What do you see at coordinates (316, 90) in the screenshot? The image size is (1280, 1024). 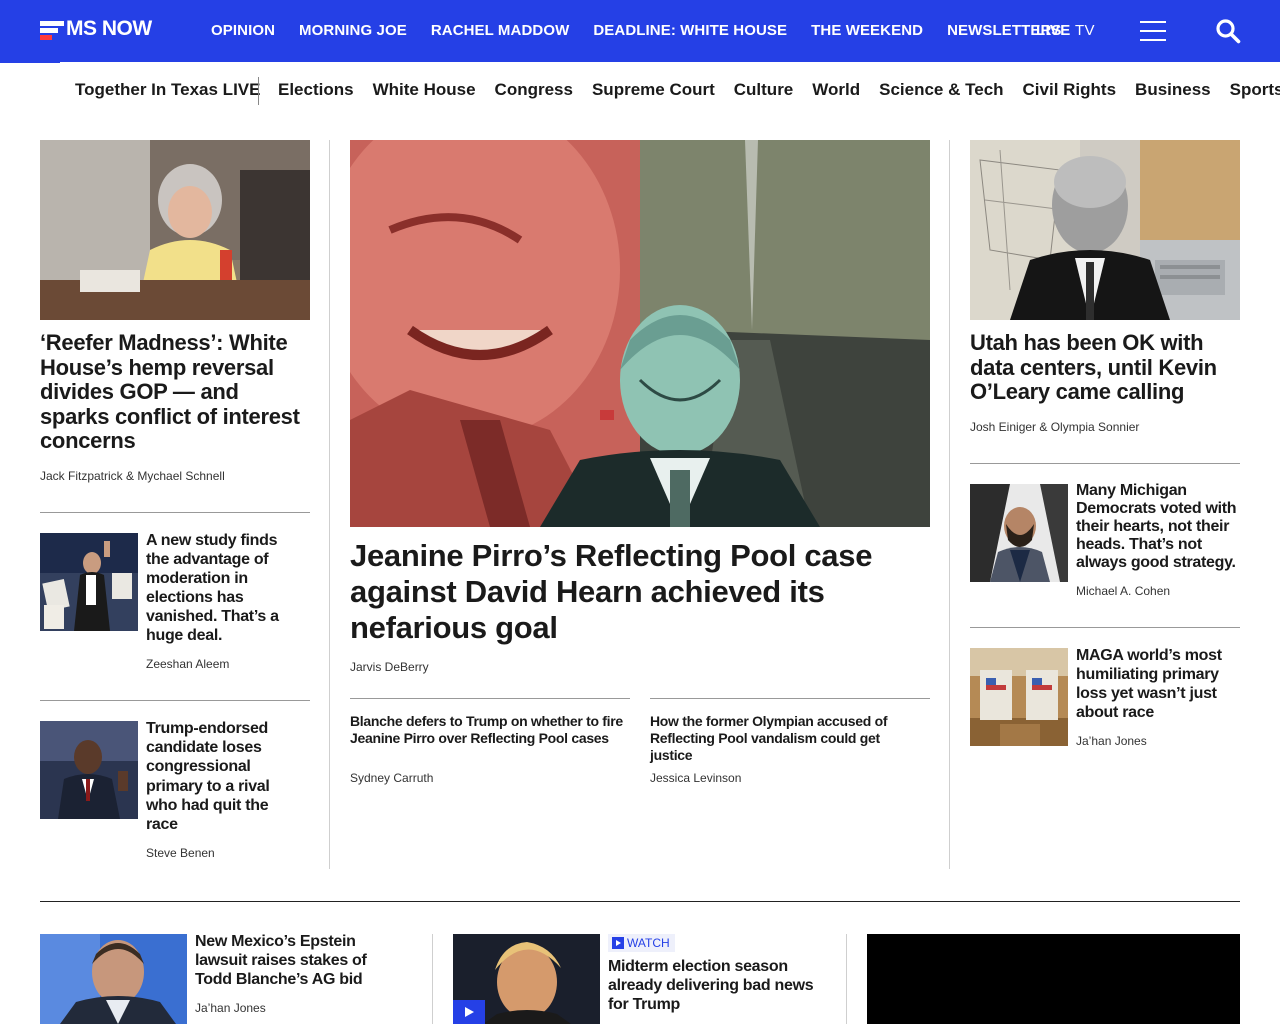 I see `section-elections: Elections` at bounding box center [316, 90].